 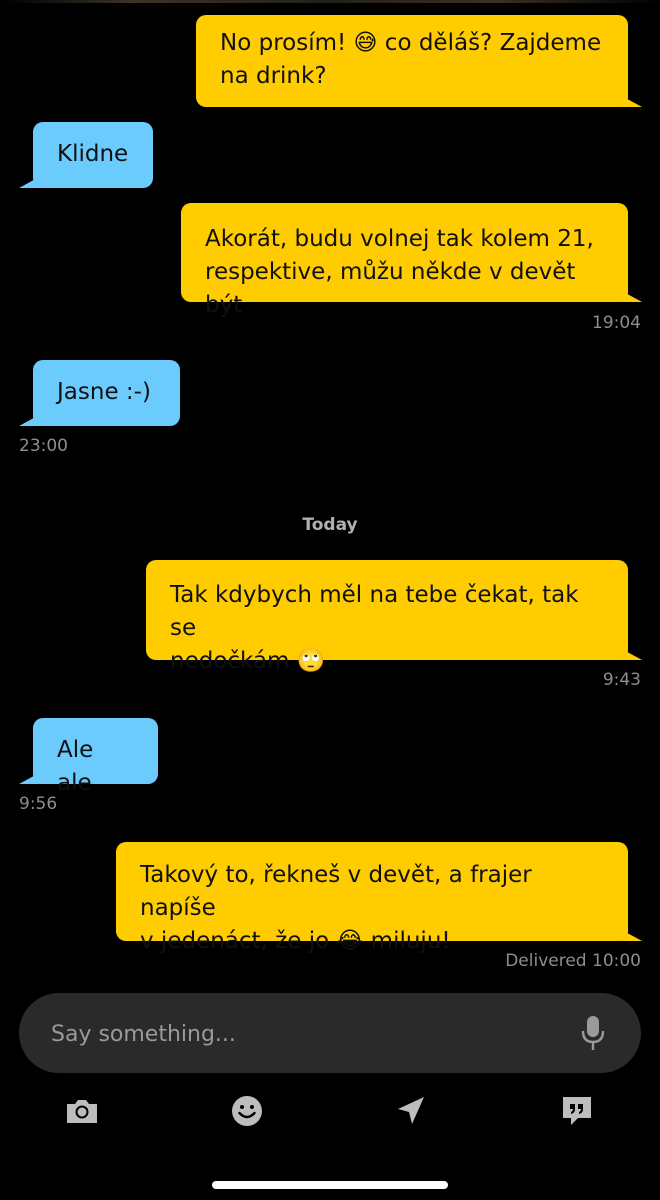 I want to click on top-image-strip, so click(x=330, y=1).